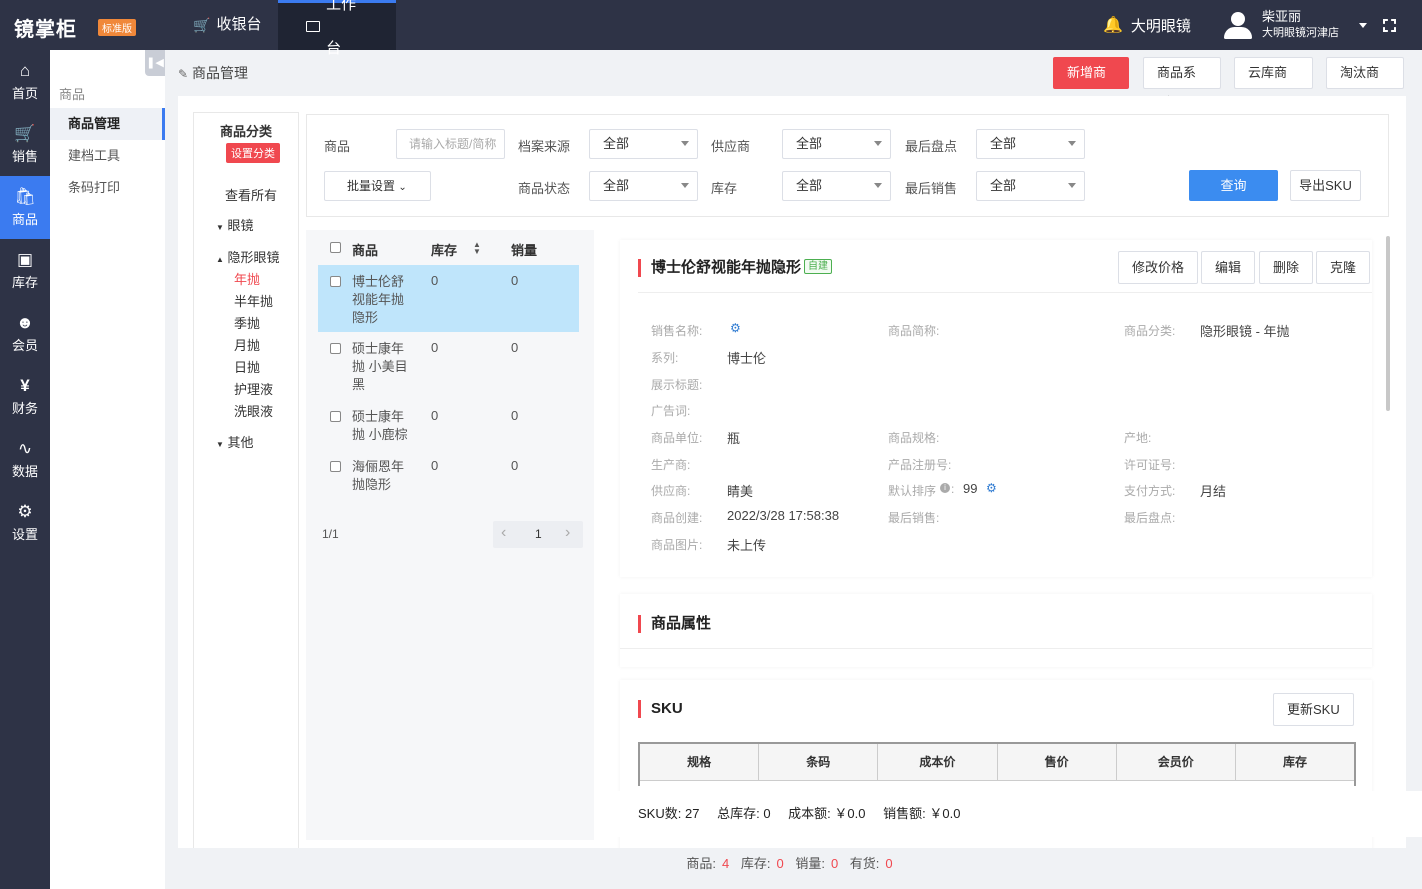  I want to click on status-select: 全部, so click(643, 186).